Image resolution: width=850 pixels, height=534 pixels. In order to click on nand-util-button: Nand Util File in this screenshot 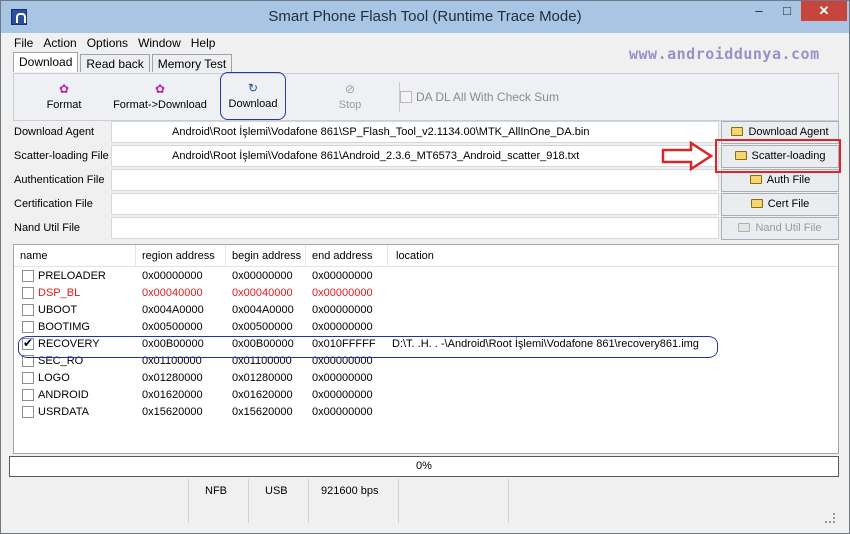, I will do `click(780, 228)`.